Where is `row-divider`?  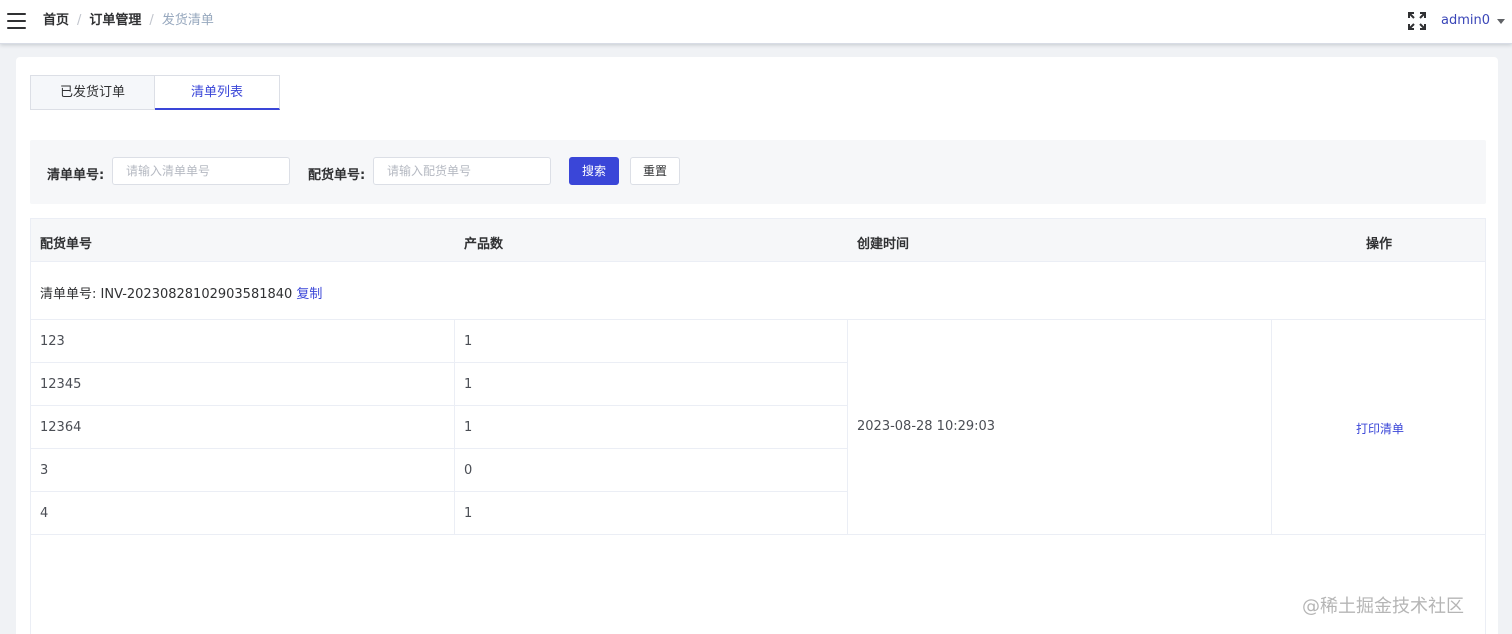
row-divider is located at coordinates (1166, 534).